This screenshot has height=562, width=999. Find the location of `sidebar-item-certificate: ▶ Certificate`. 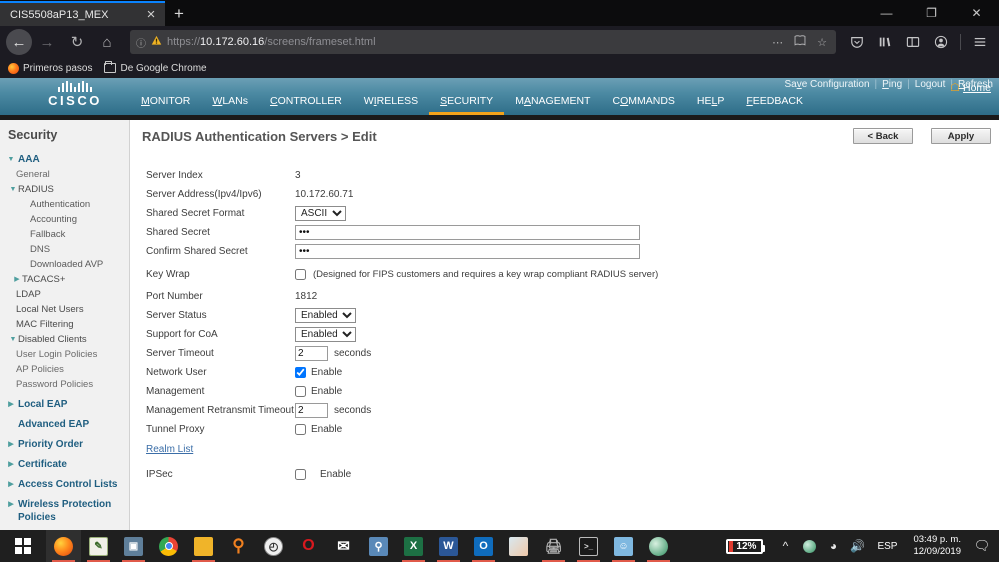

sidebar-item-certificate: ▶ Certificate is located at coordinates (64, 464).